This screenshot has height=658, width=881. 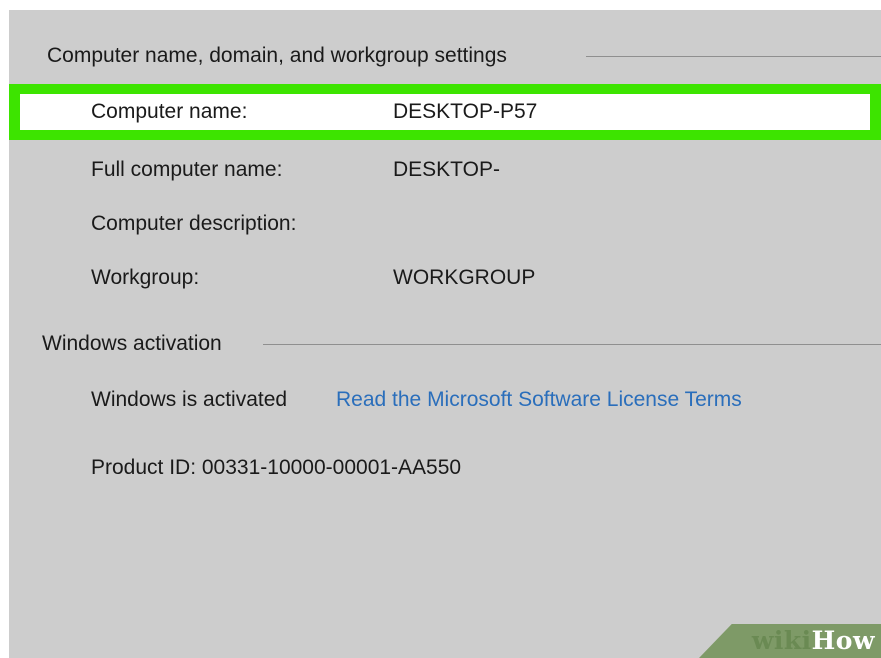 I want to click on activation-header: Windows activation, so click(x=132, y=344).